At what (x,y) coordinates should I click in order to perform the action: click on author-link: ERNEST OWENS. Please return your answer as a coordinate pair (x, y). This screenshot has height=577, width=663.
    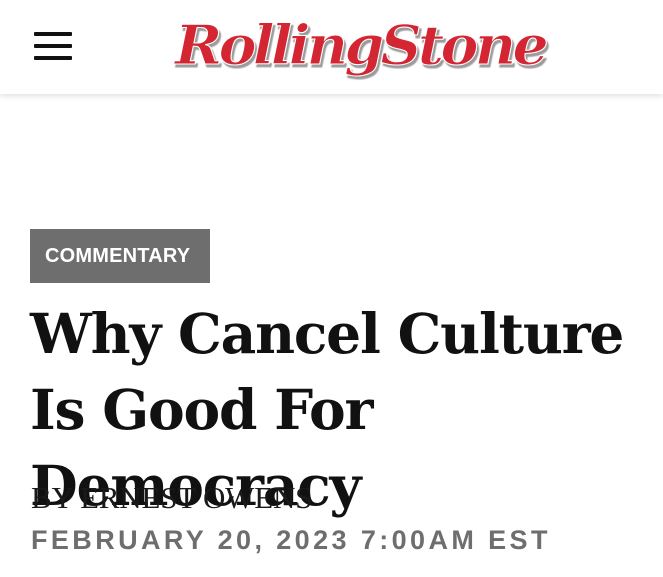
    Looking at the image, I should click on (196, 497).